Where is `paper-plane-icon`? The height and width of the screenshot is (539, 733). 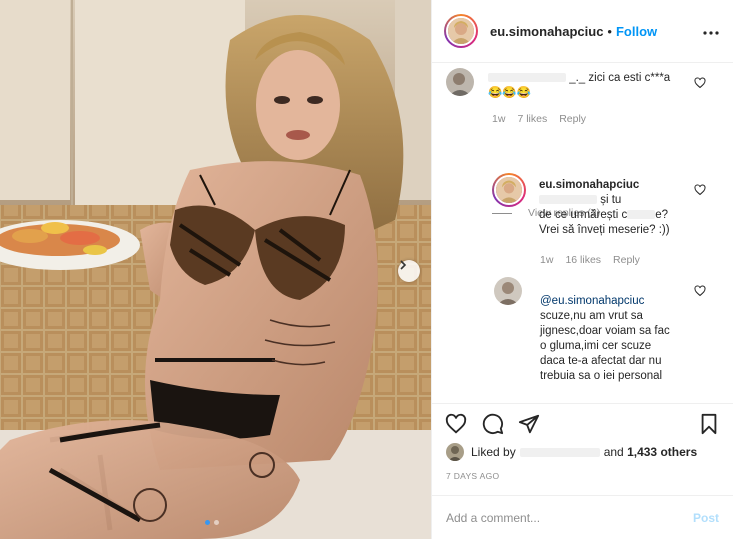
paper-plane-icon is located at coordinates (529, 424).